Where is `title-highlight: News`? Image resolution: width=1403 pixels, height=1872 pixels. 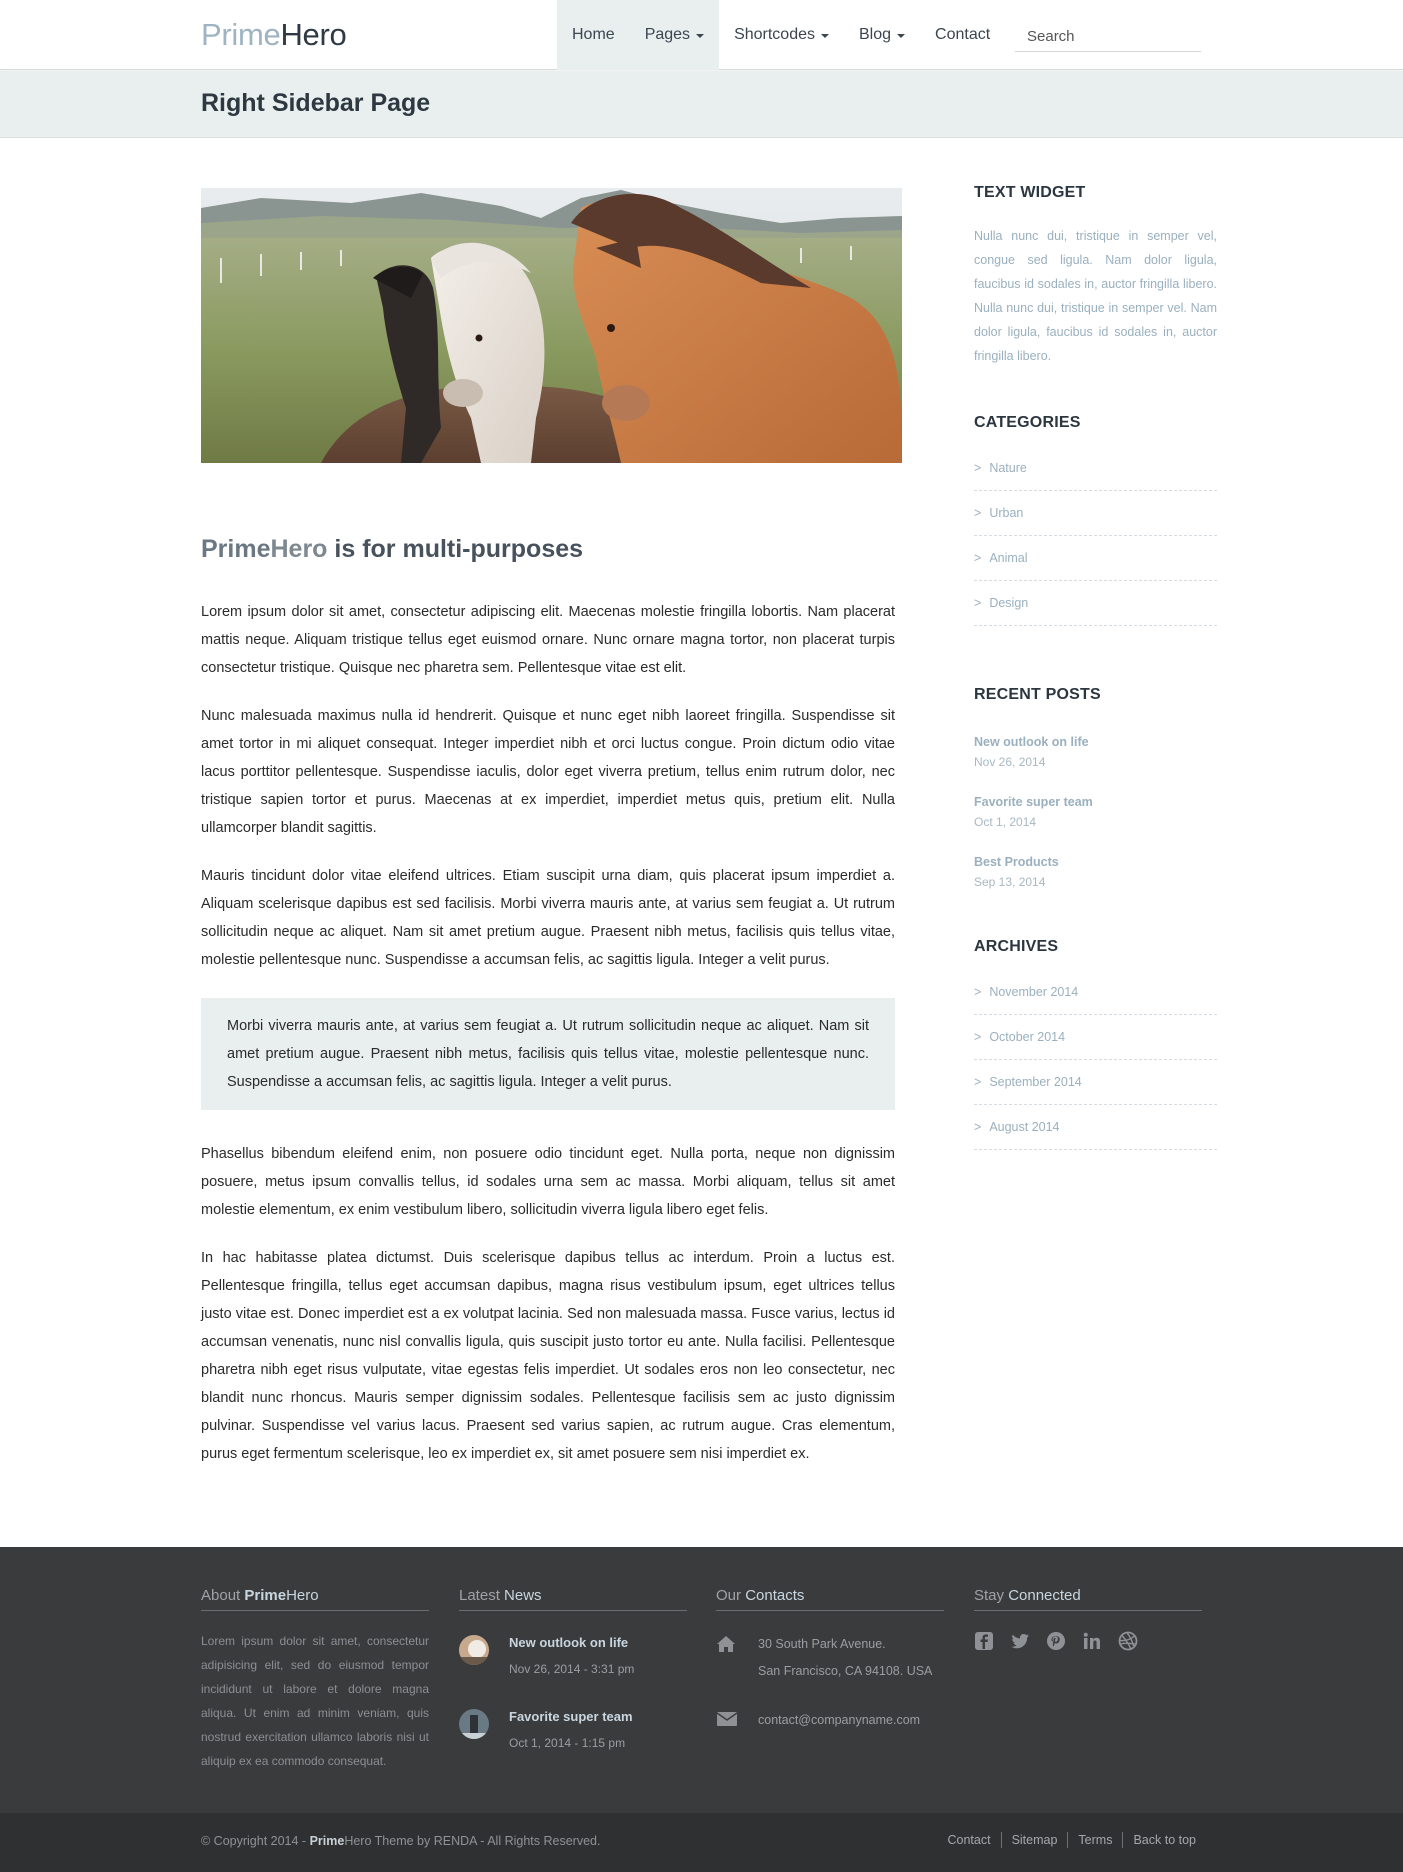 title-highlight: News is located at coordinates (523, 1595).